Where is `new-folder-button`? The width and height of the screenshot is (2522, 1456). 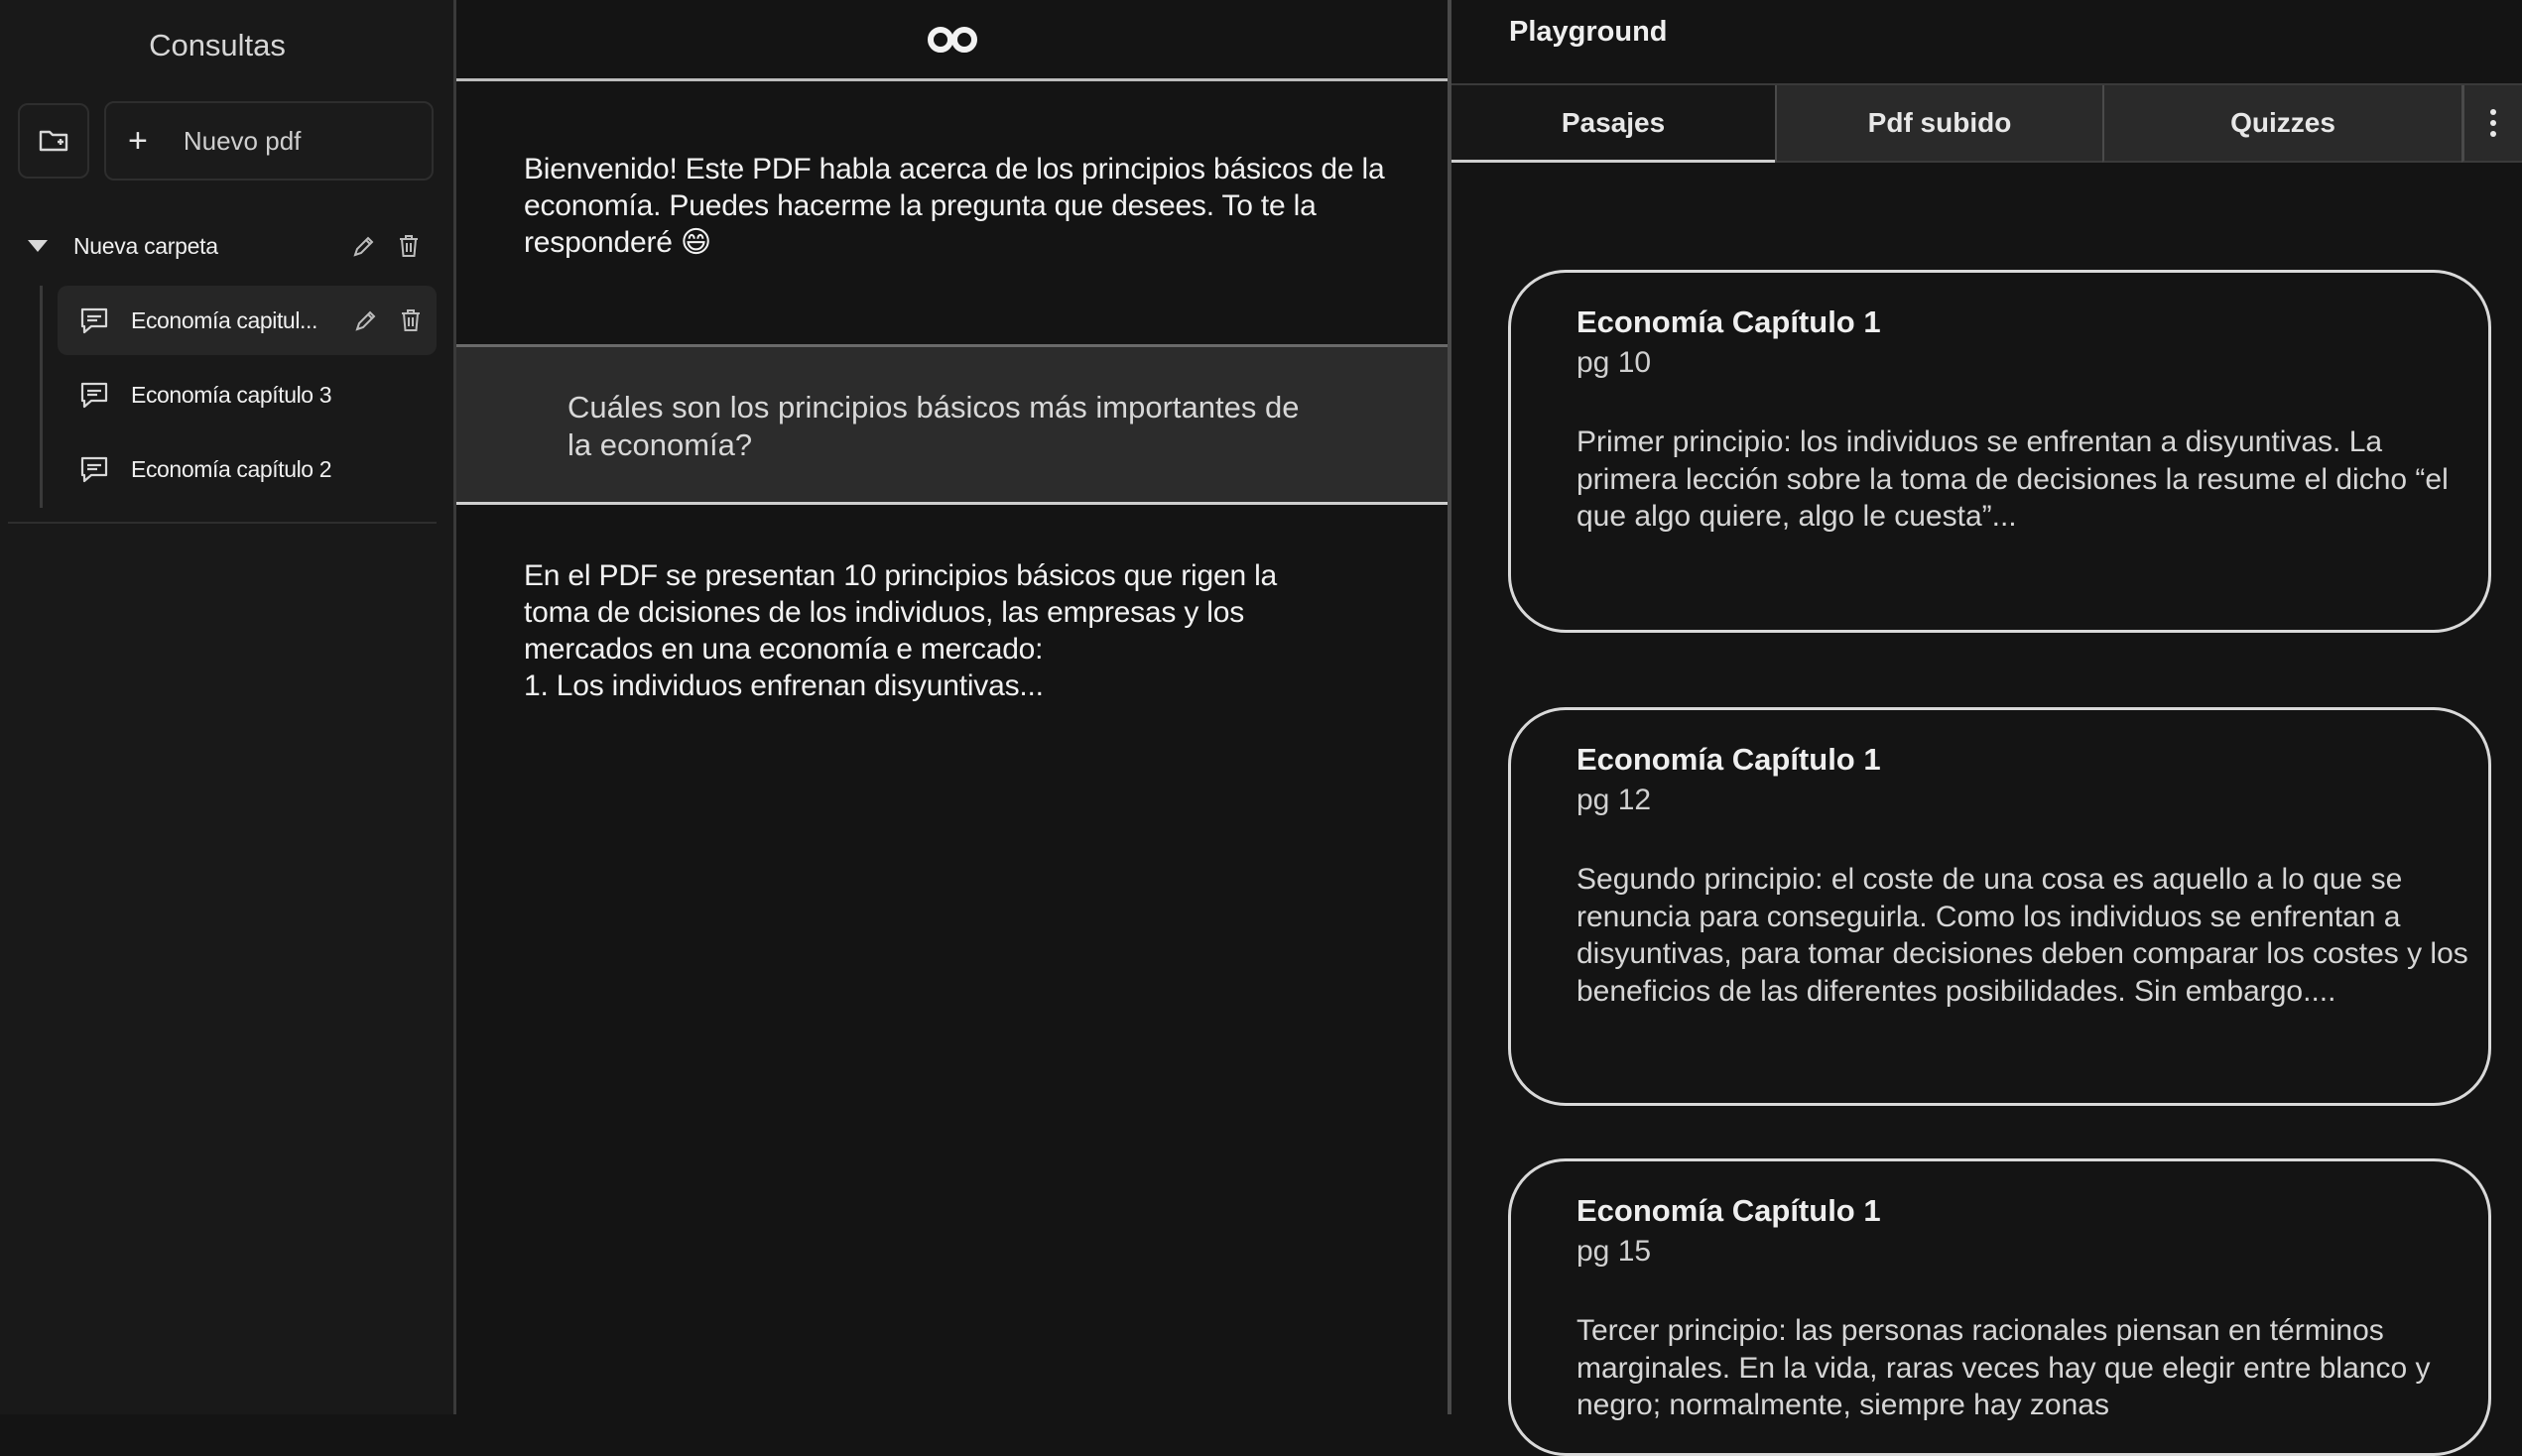 new-folder-button is located at coordinates (53, 141).